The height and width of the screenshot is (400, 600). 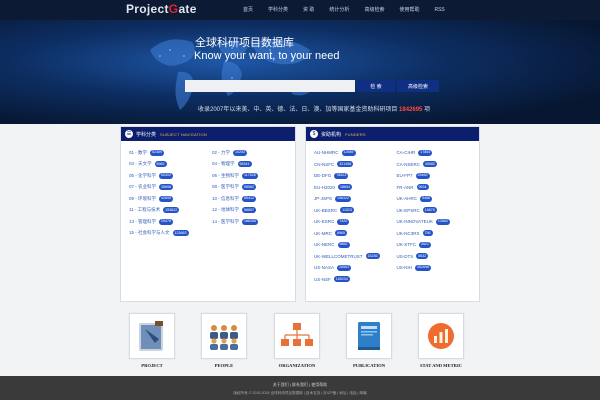 I want to click on panel-title-en: SUBJECT NAVIGATION, so click(x=183, y=134).